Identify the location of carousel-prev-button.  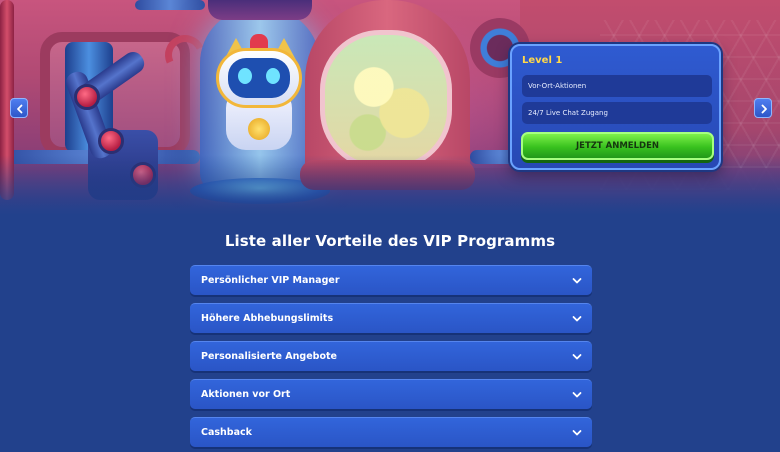
(19, 108).